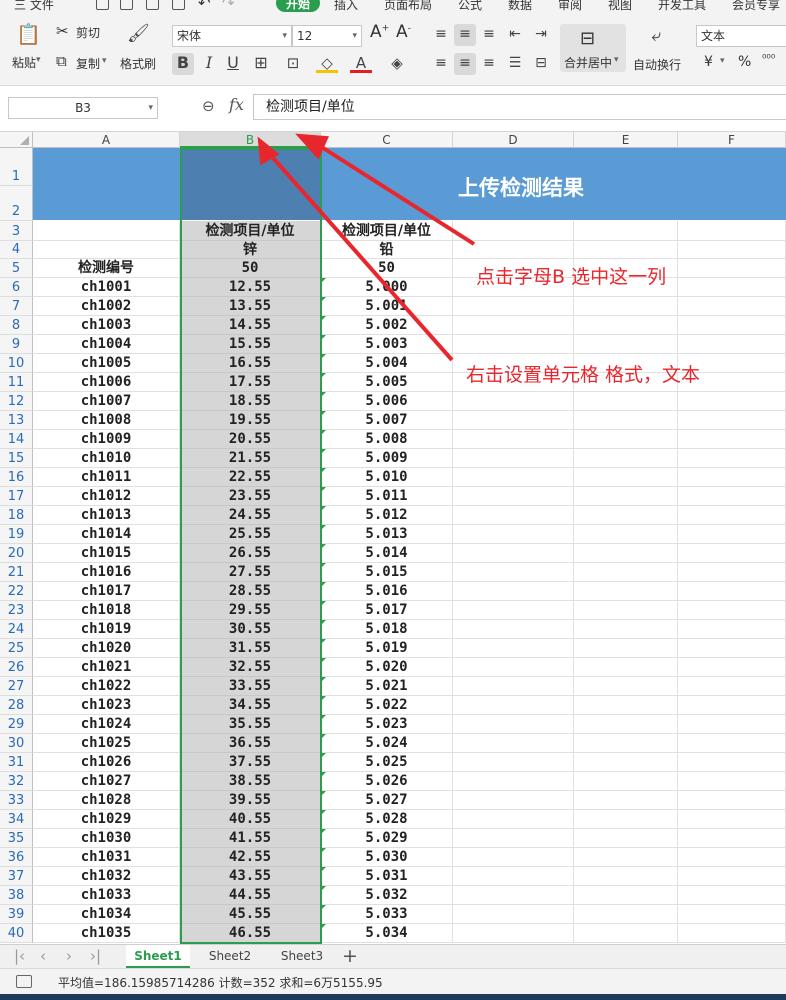 The height and width of the screenshot is (1000, 786). Describe the element at coordinates (106, 287) in the screenshot. I see `sample-id-cell: ch1001` at that location.